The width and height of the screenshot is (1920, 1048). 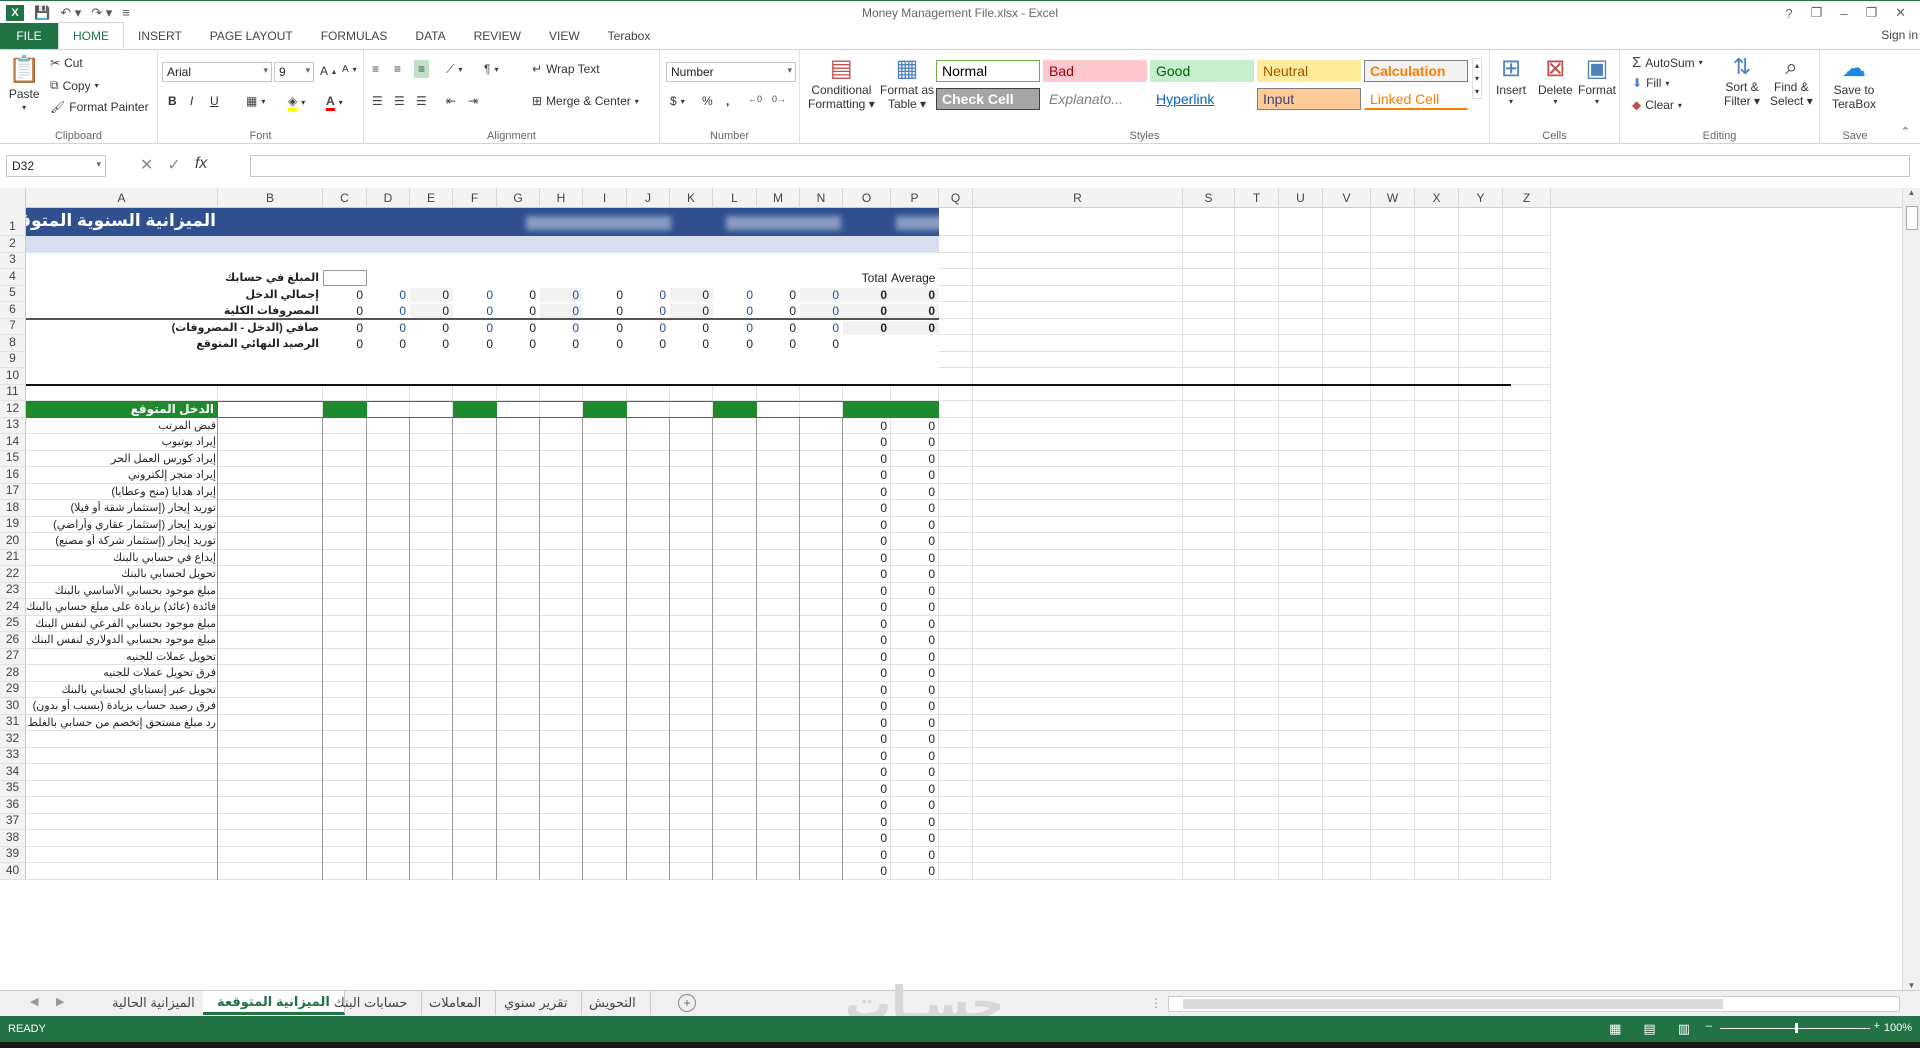 I want to click on row-header-33: 33, so click(x=13, y=755).